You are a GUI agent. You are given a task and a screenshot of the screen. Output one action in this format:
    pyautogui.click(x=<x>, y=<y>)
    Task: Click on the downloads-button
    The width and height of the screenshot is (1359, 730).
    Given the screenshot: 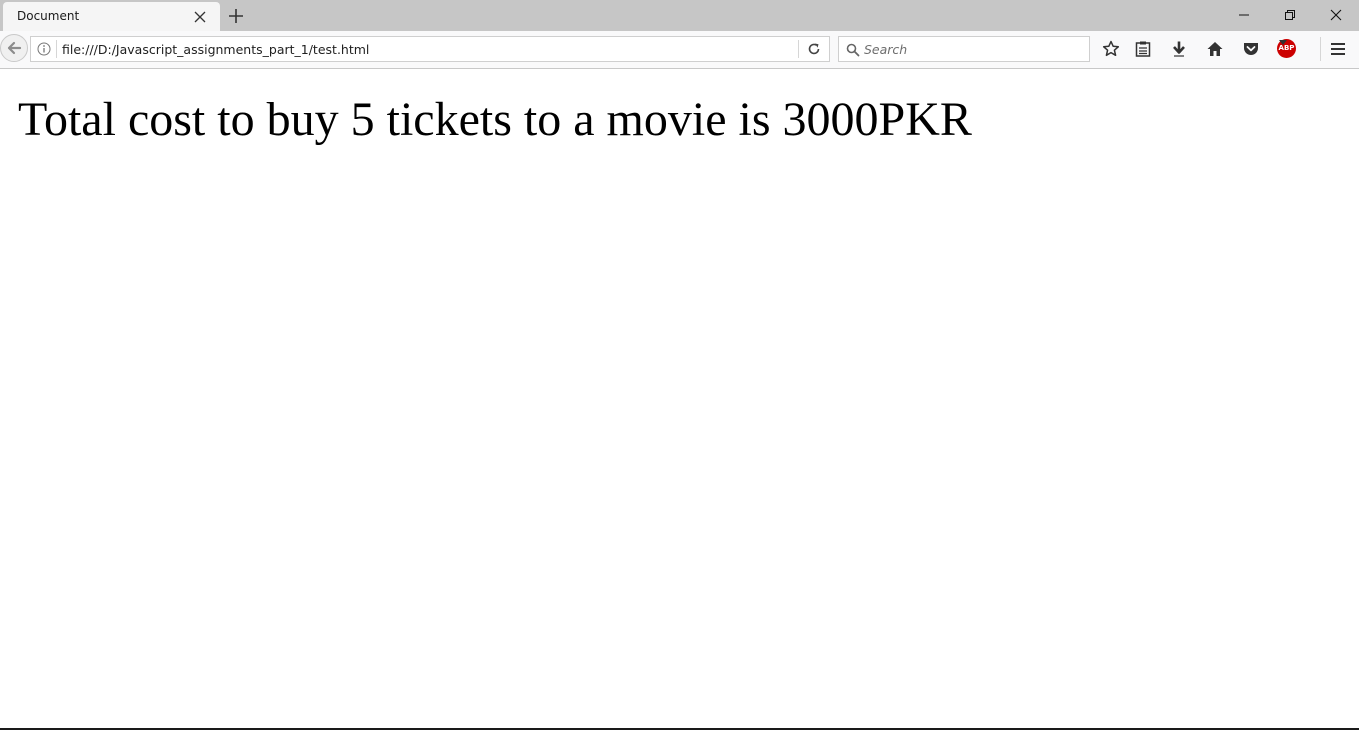 What is the action you would take?
    pyautogui.click(x=1179, y=49)
    